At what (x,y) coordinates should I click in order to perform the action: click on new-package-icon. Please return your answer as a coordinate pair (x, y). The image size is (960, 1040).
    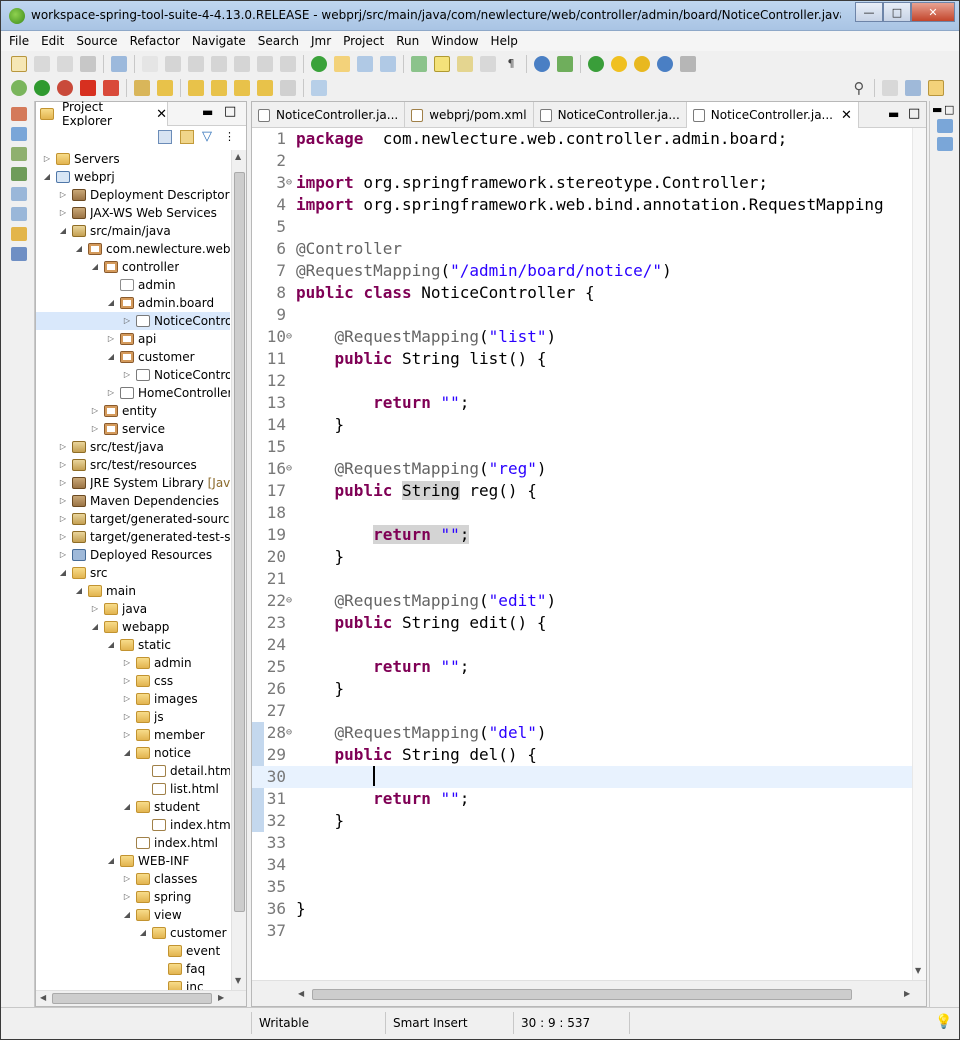
    Looking at the image, I should click on (365, 64).